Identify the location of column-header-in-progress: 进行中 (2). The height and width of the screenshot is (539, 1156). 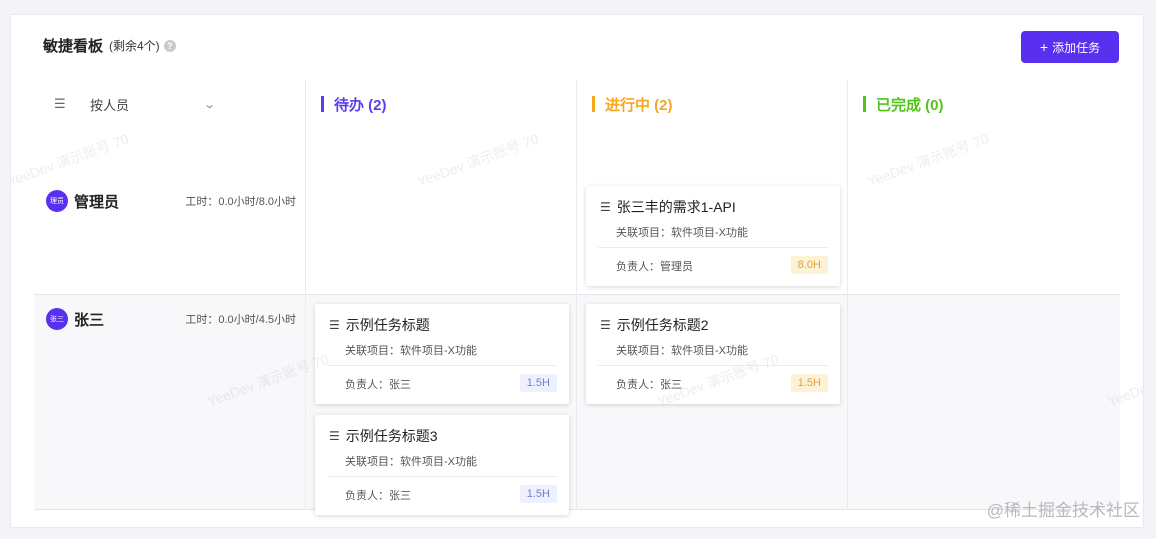
(632, 104).